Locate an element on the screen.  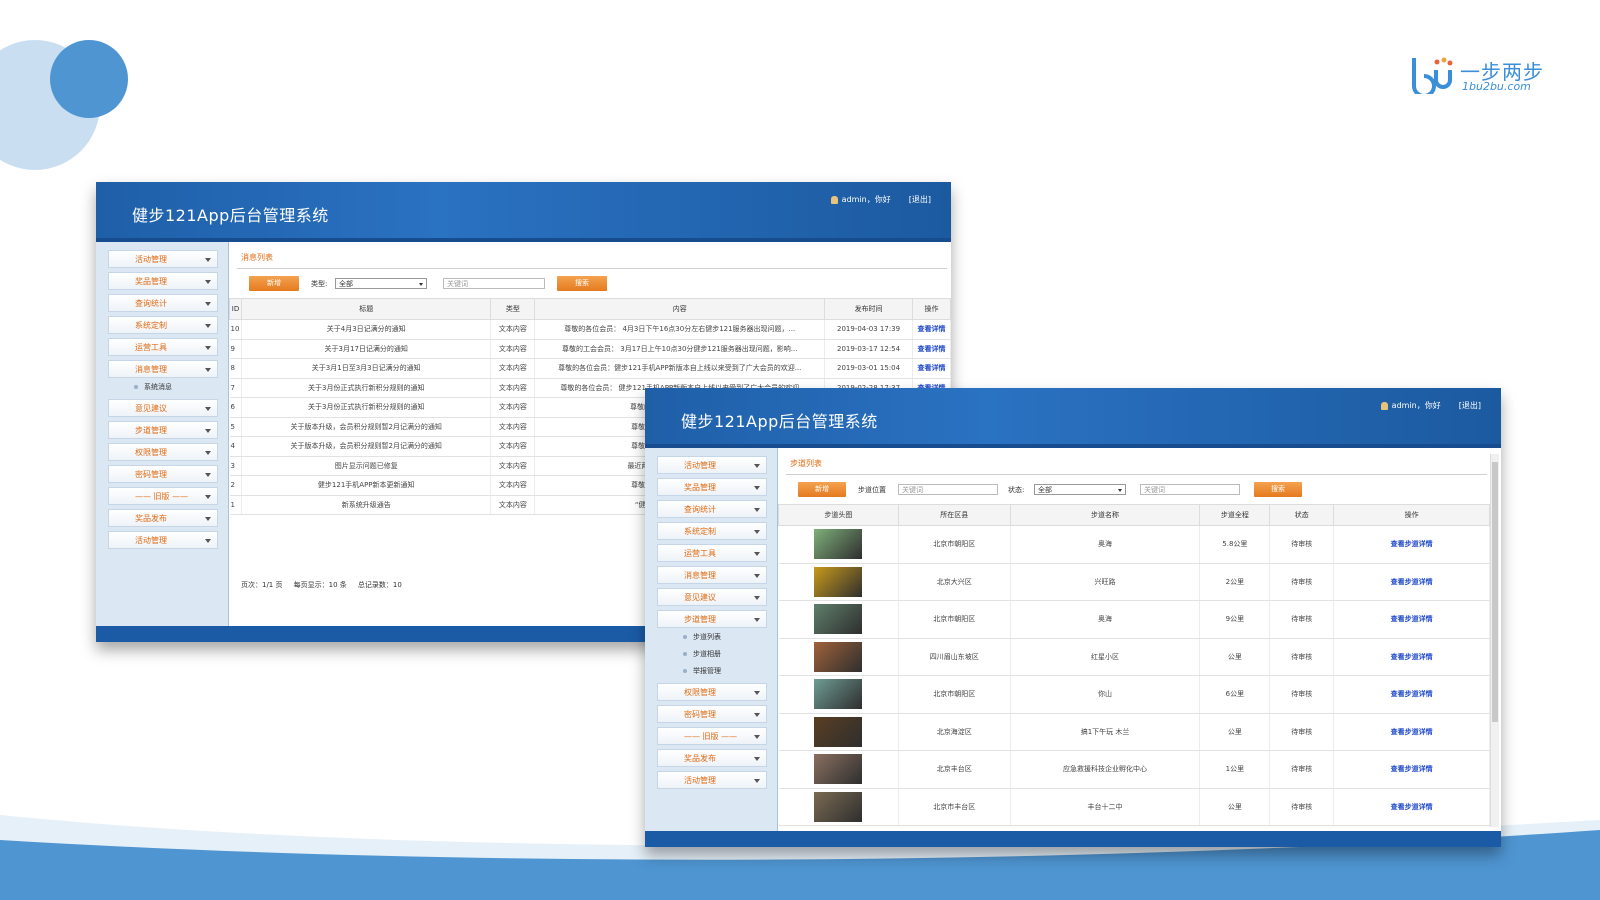
autumn-thumbnail is located at coordinates (838, 656).